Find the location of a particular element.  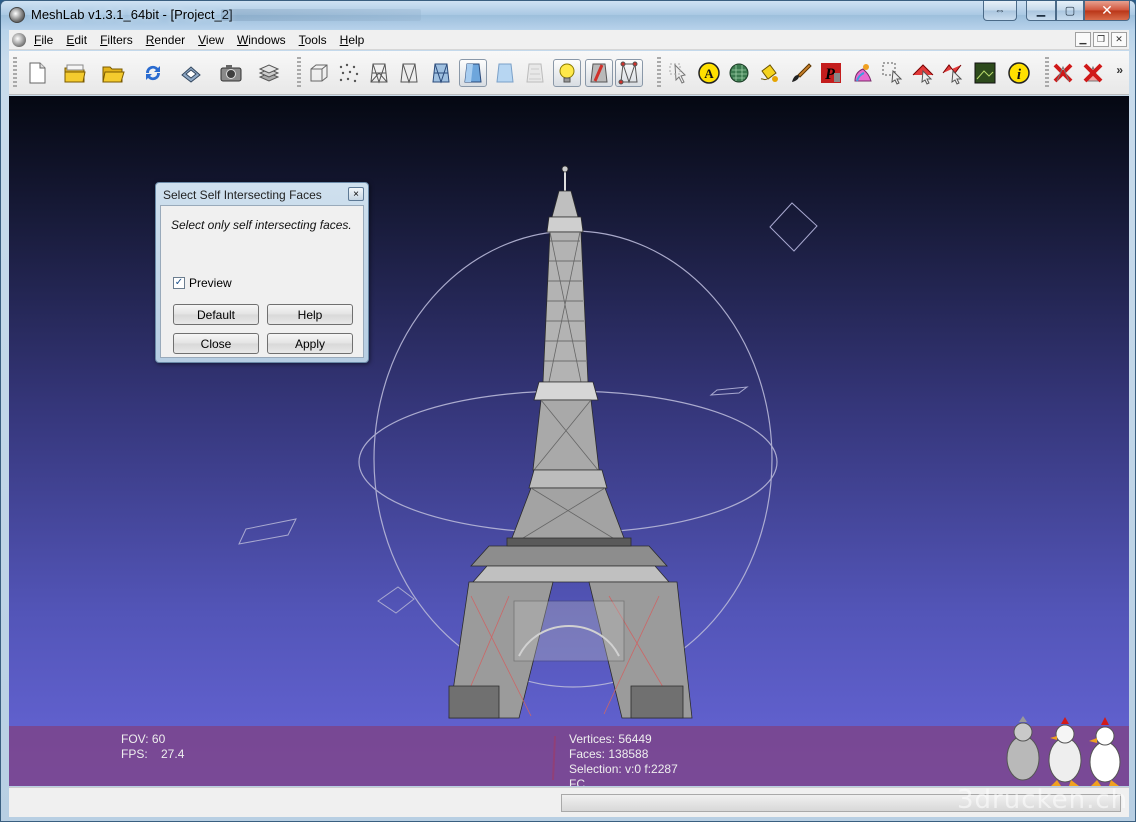

smooth-icon is located at coordinates (505, 73).